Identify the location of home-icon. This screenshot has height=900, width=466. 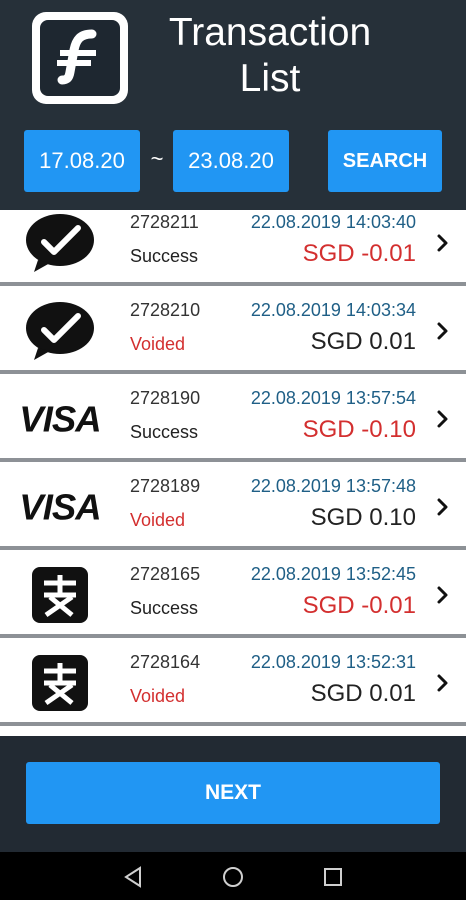
(233, 877).